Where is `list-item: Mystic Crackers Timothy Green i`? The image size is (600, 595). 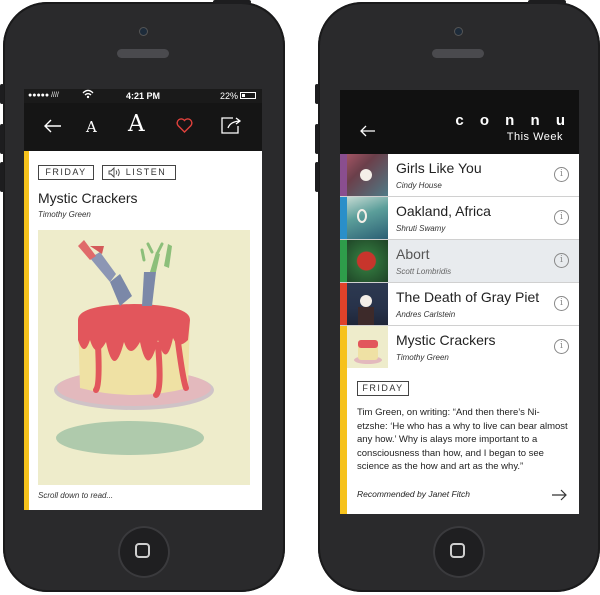 list-item: Mystic Crackers Timothy Green i is located at coordinates (459, 420).